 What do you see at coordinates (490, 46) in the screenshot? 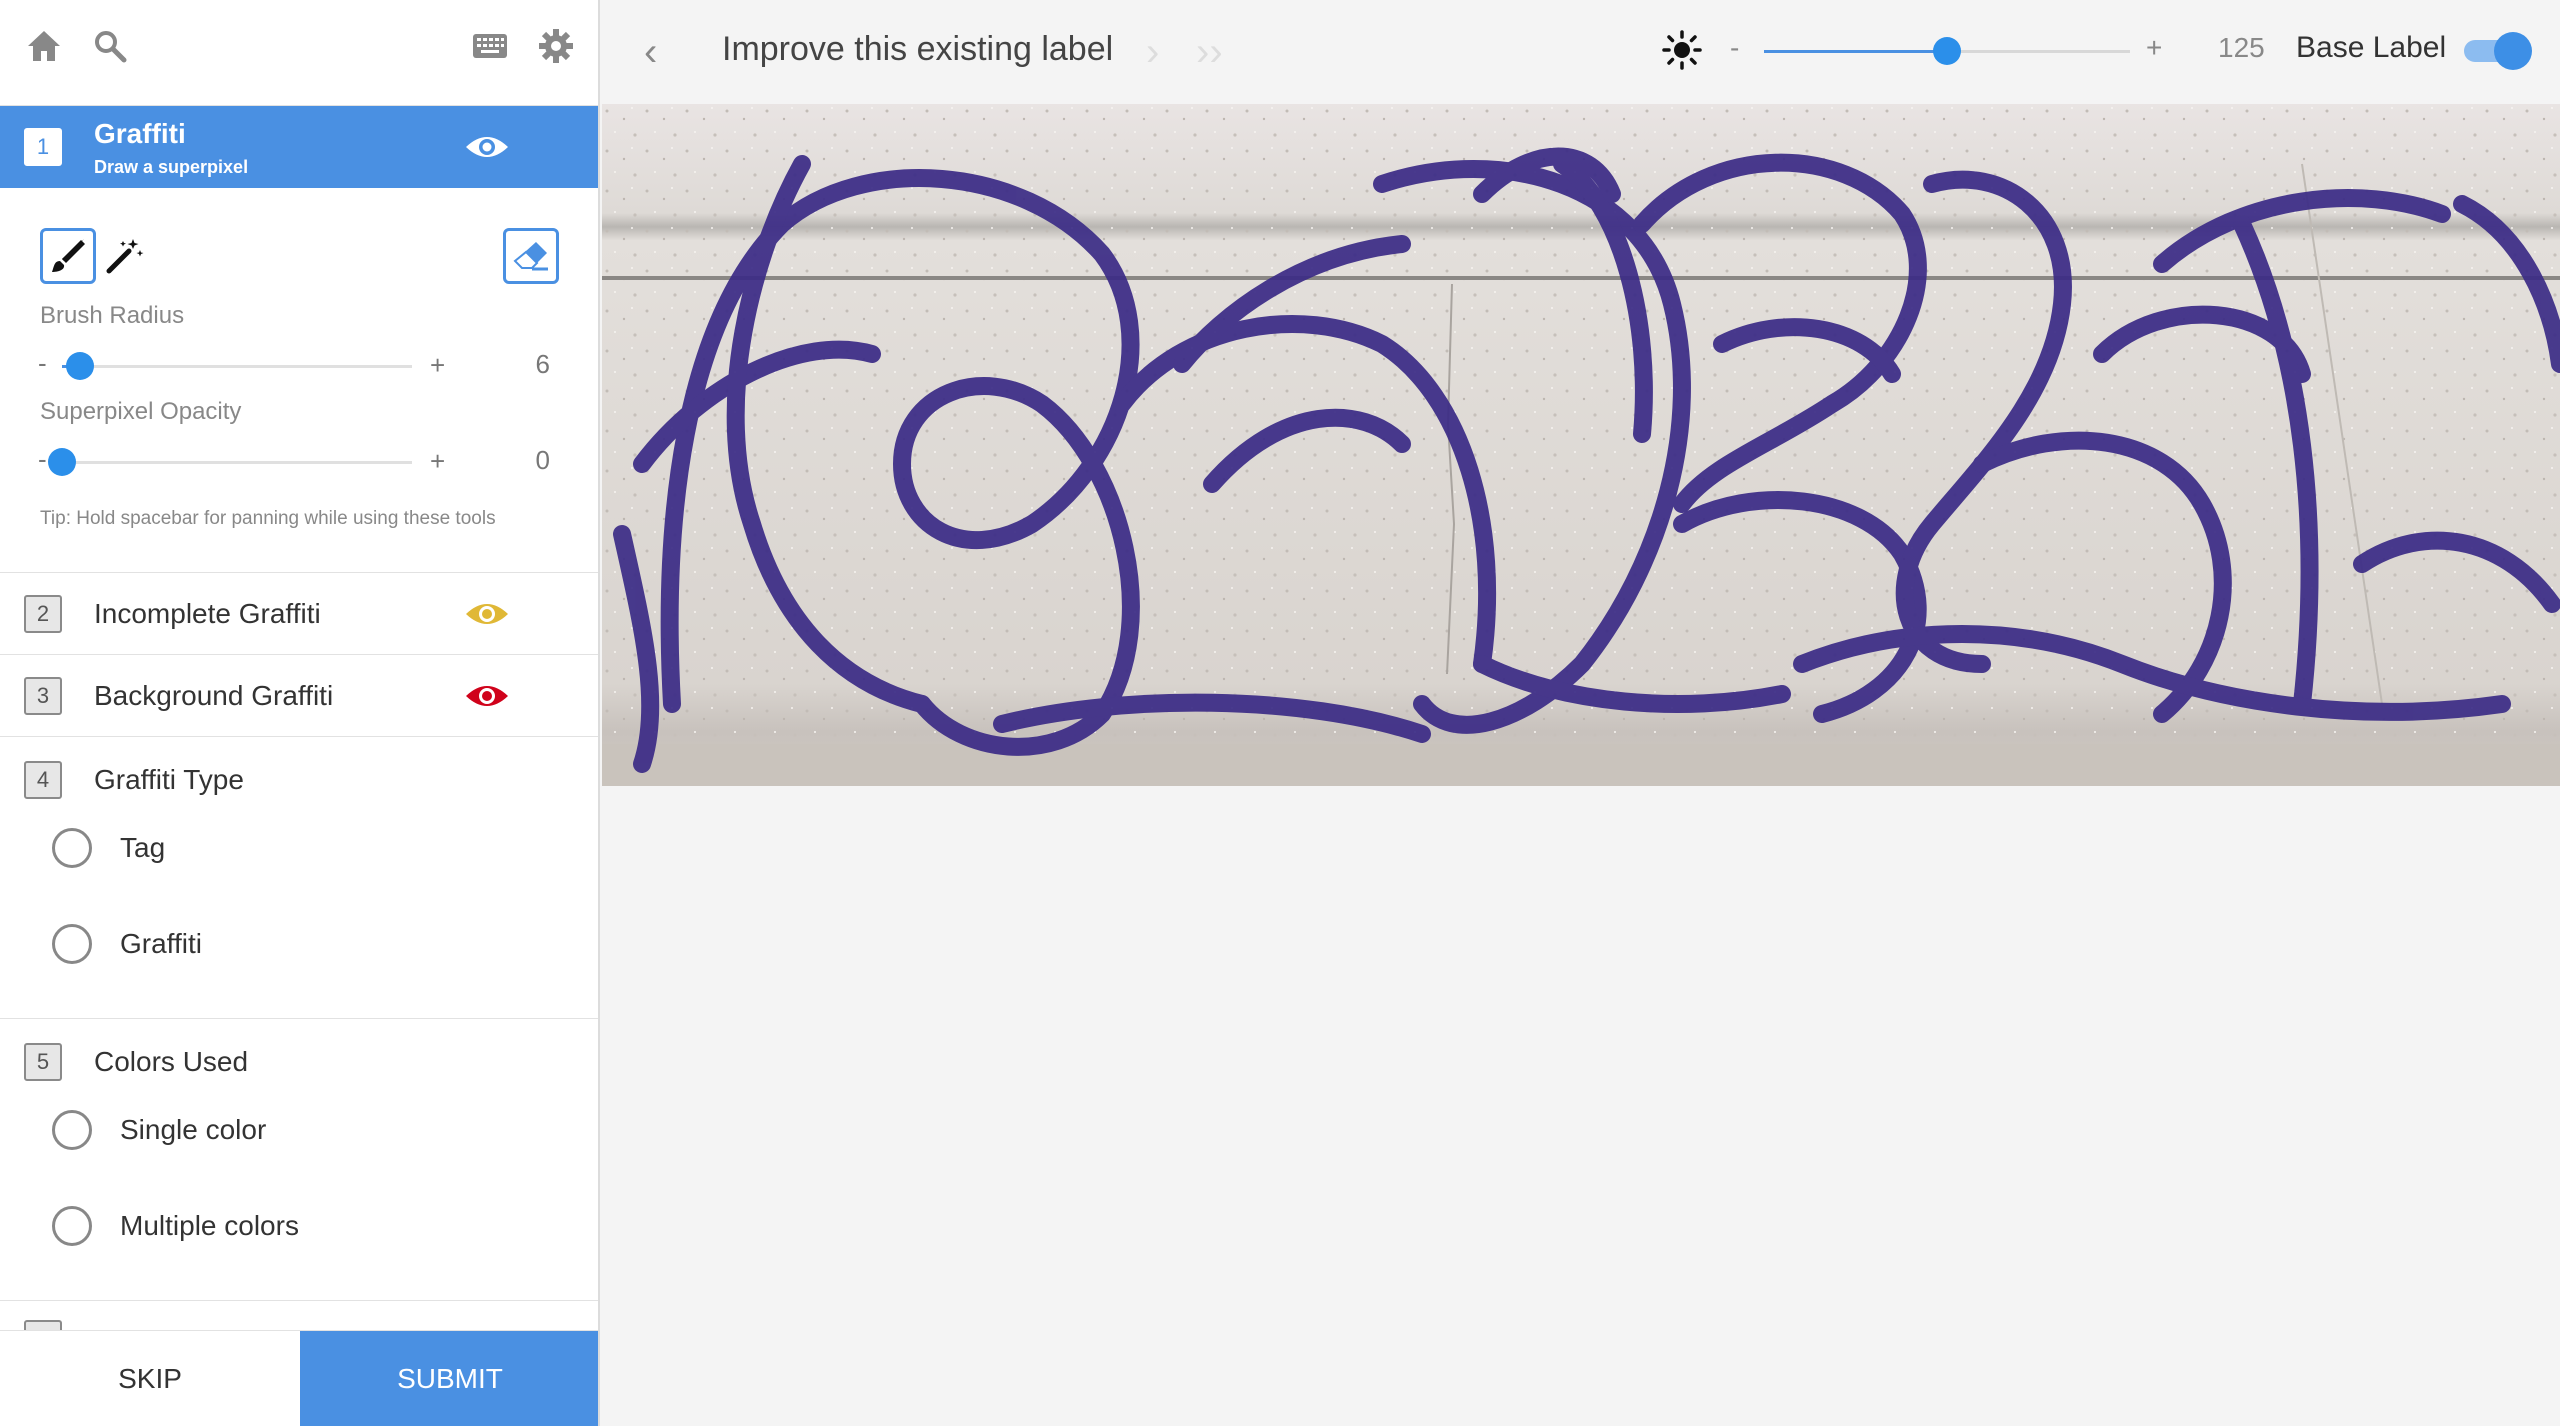
I see `keyboard-icon` at bounding box center [490, 46].